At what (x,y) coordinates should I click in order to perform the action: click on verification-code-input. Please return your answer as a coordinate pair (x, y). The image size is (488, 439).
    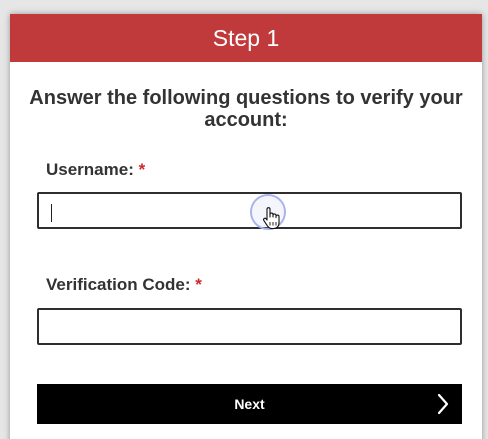
    Looking at the image, I should click on (249, 326).